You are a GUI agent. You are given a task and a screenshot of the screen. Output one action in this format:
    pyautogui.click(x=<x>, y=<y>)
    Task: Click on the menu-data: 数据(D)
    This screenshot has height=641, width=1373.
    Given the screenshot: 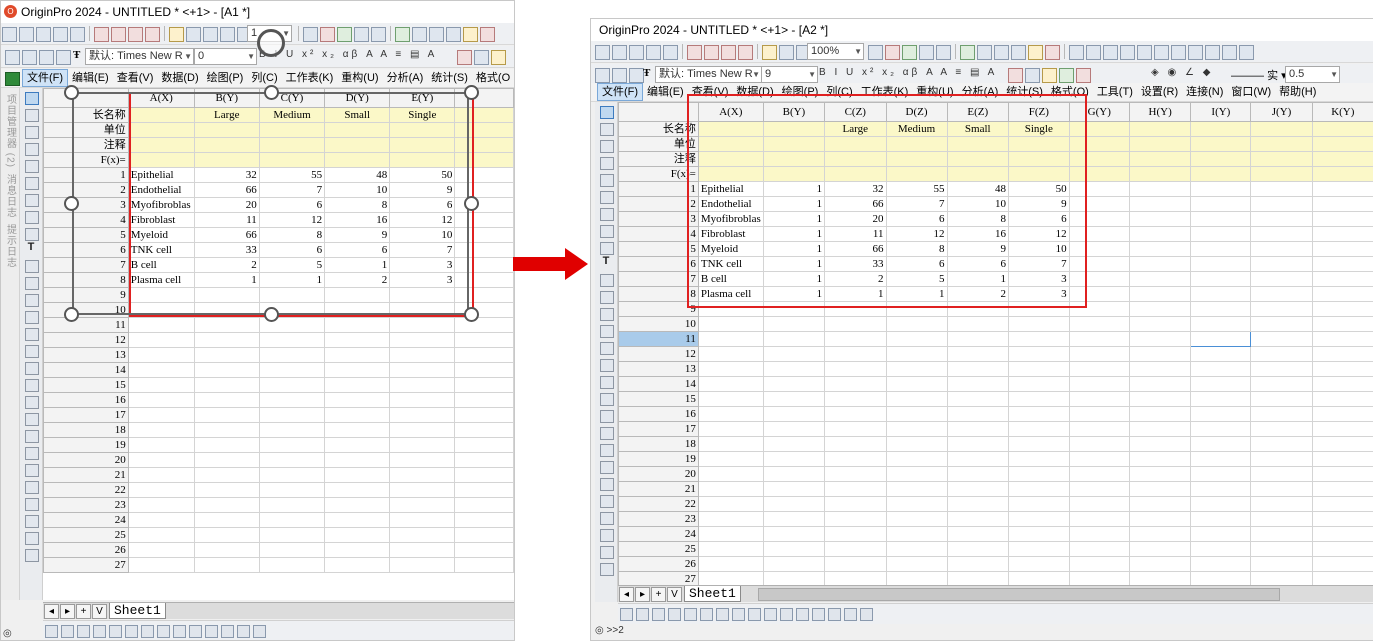 What is the action you would take?
    pyautogui.click(x=179, y=78)
    